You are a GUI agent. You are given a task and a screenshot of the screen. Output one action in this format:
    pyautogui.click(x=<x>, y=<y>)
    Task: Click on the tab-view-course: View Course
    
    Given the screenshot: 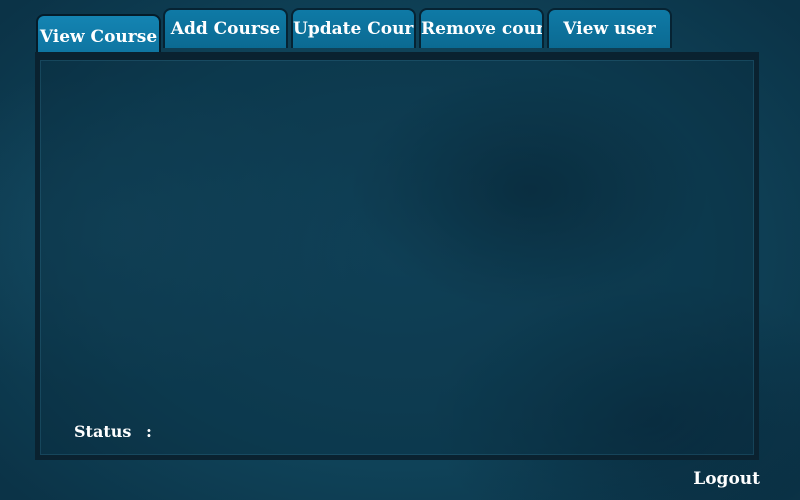 What is the action you would take?
    pyautogui.click(x=98, y=35)
    